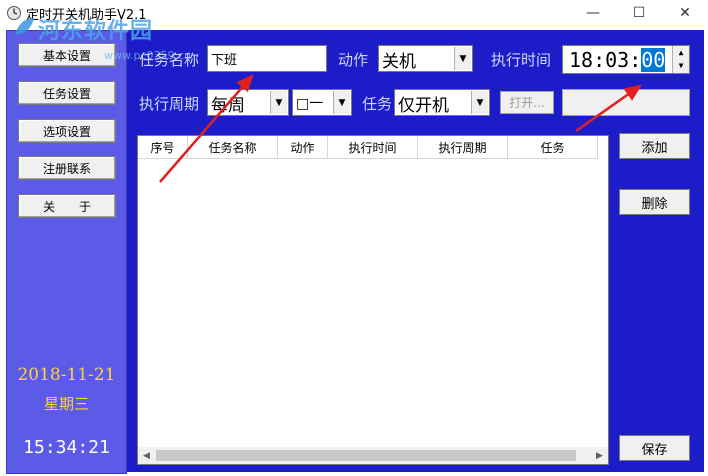  I want to click on scrollbar-thumb, so click(366, 455).